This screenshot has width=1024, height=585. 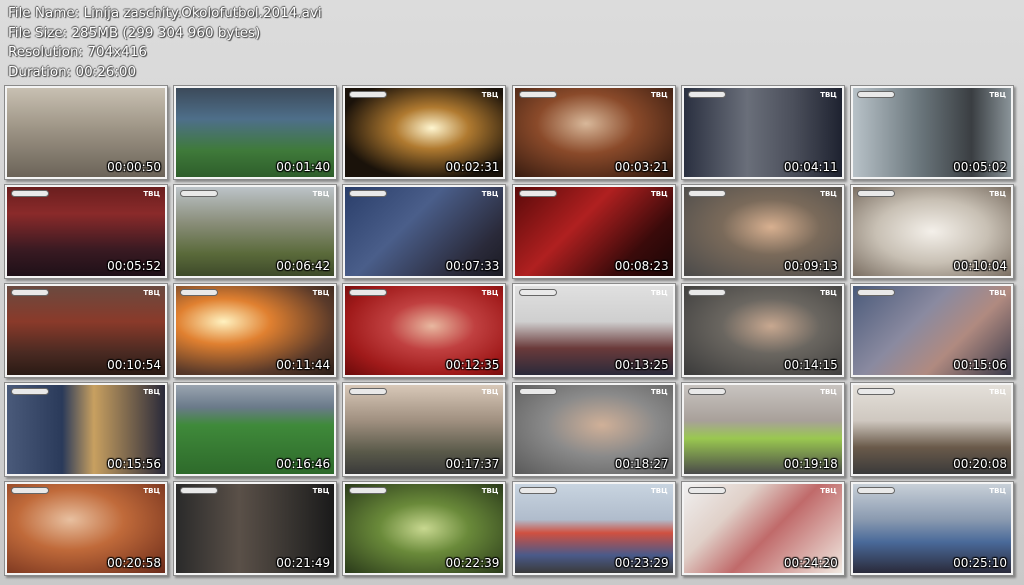 I want to click on thumbnail: ТВЦ 00:23:29, so click(x=593, y=528).